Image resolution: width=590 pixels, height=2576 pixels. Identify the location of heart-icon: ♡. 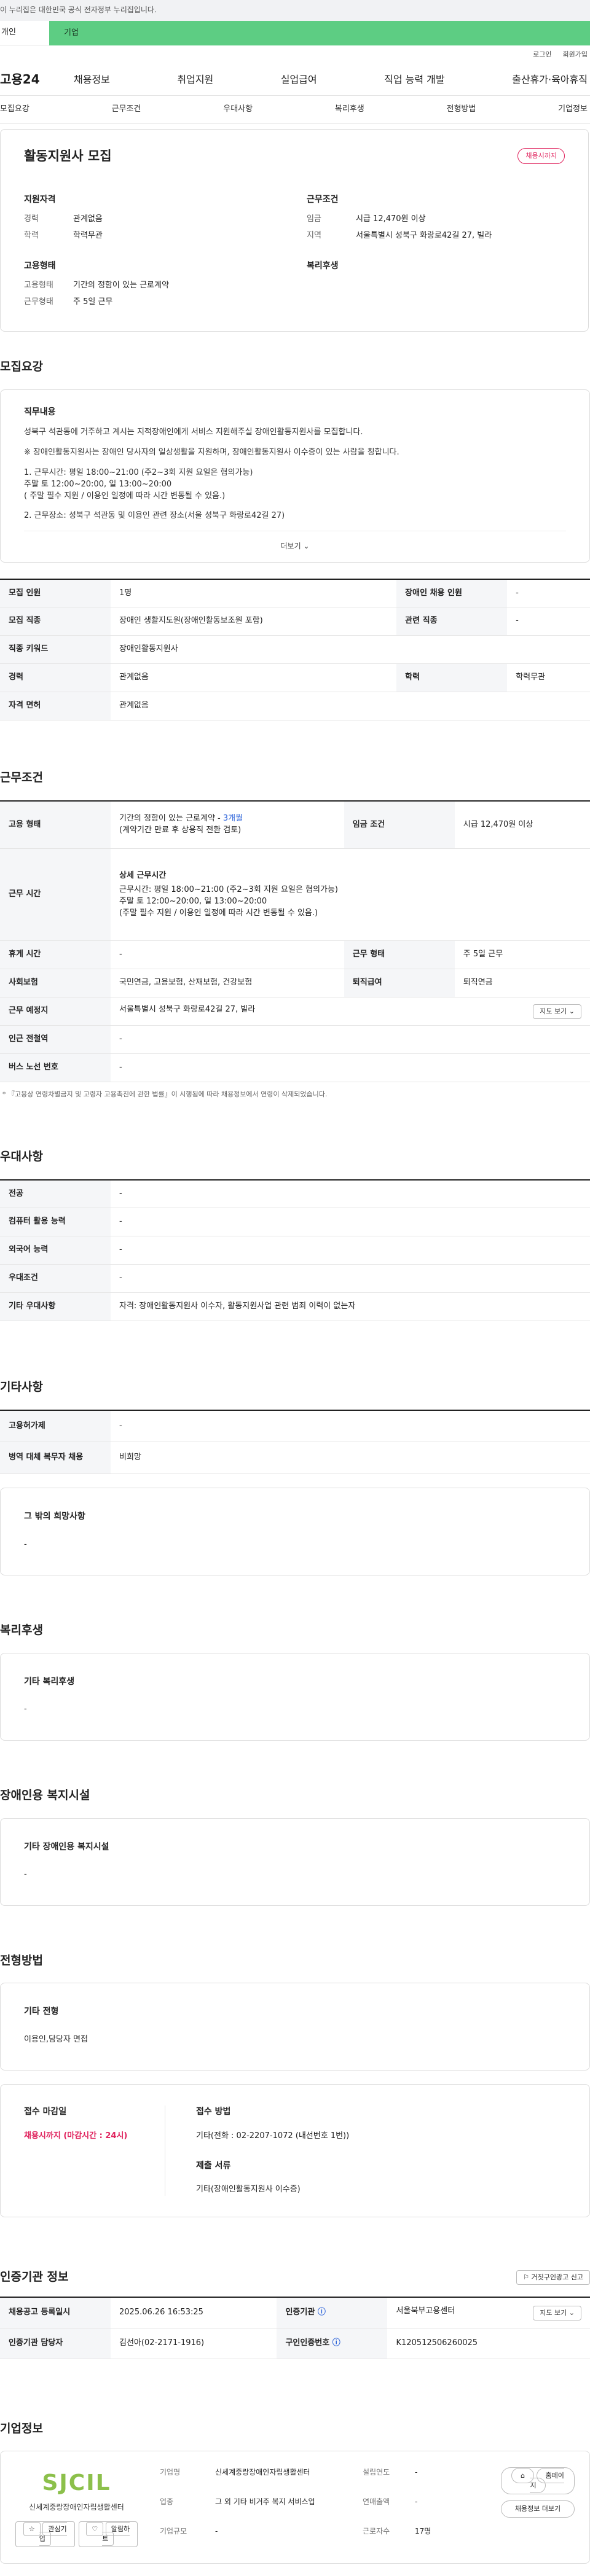
(95, 2528).